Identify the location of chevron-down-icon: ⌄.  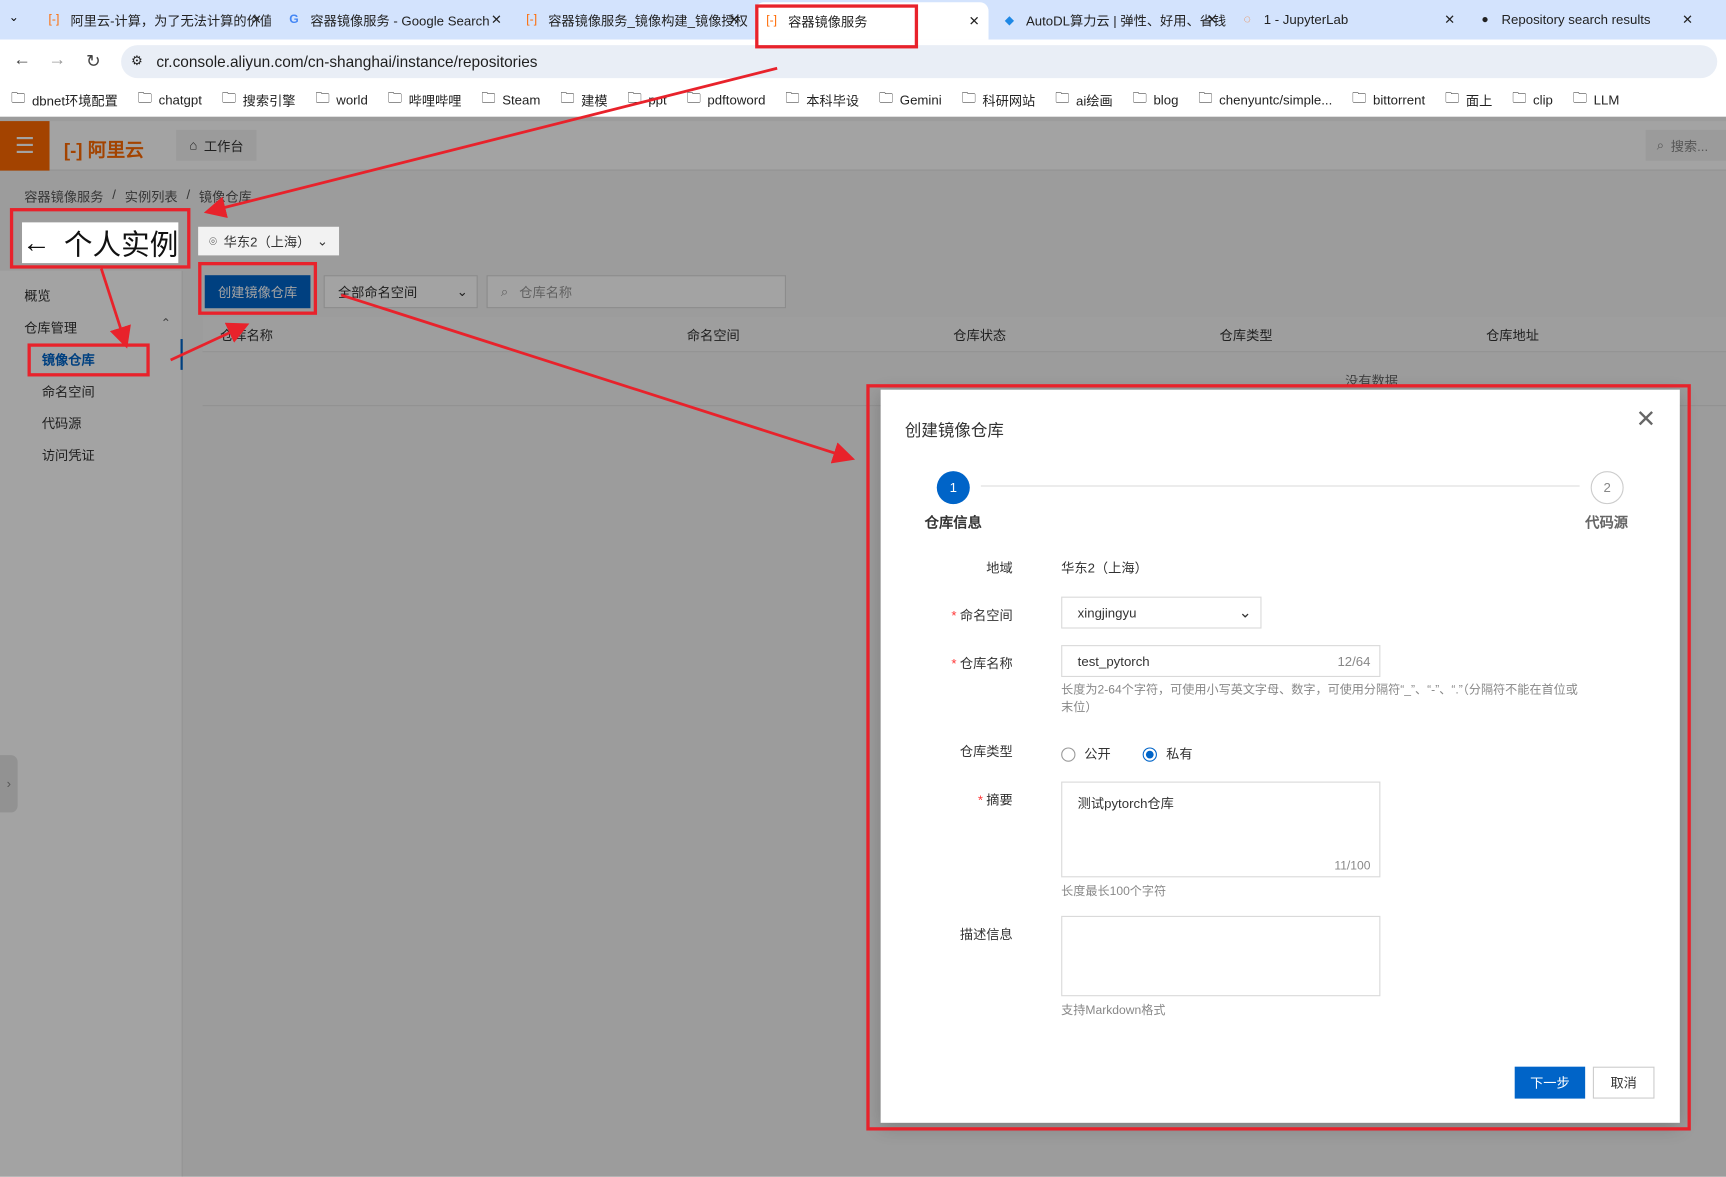
(322, 241).